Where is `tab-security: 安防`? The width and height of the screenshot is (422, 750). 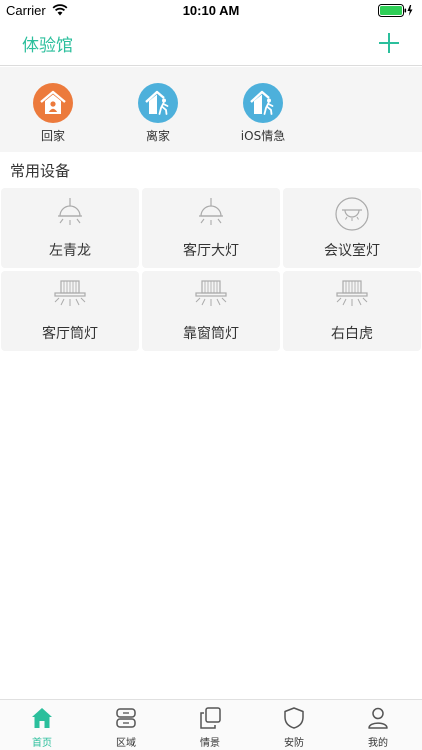
tab-security: 安防 is located at coordinates (294, 727).